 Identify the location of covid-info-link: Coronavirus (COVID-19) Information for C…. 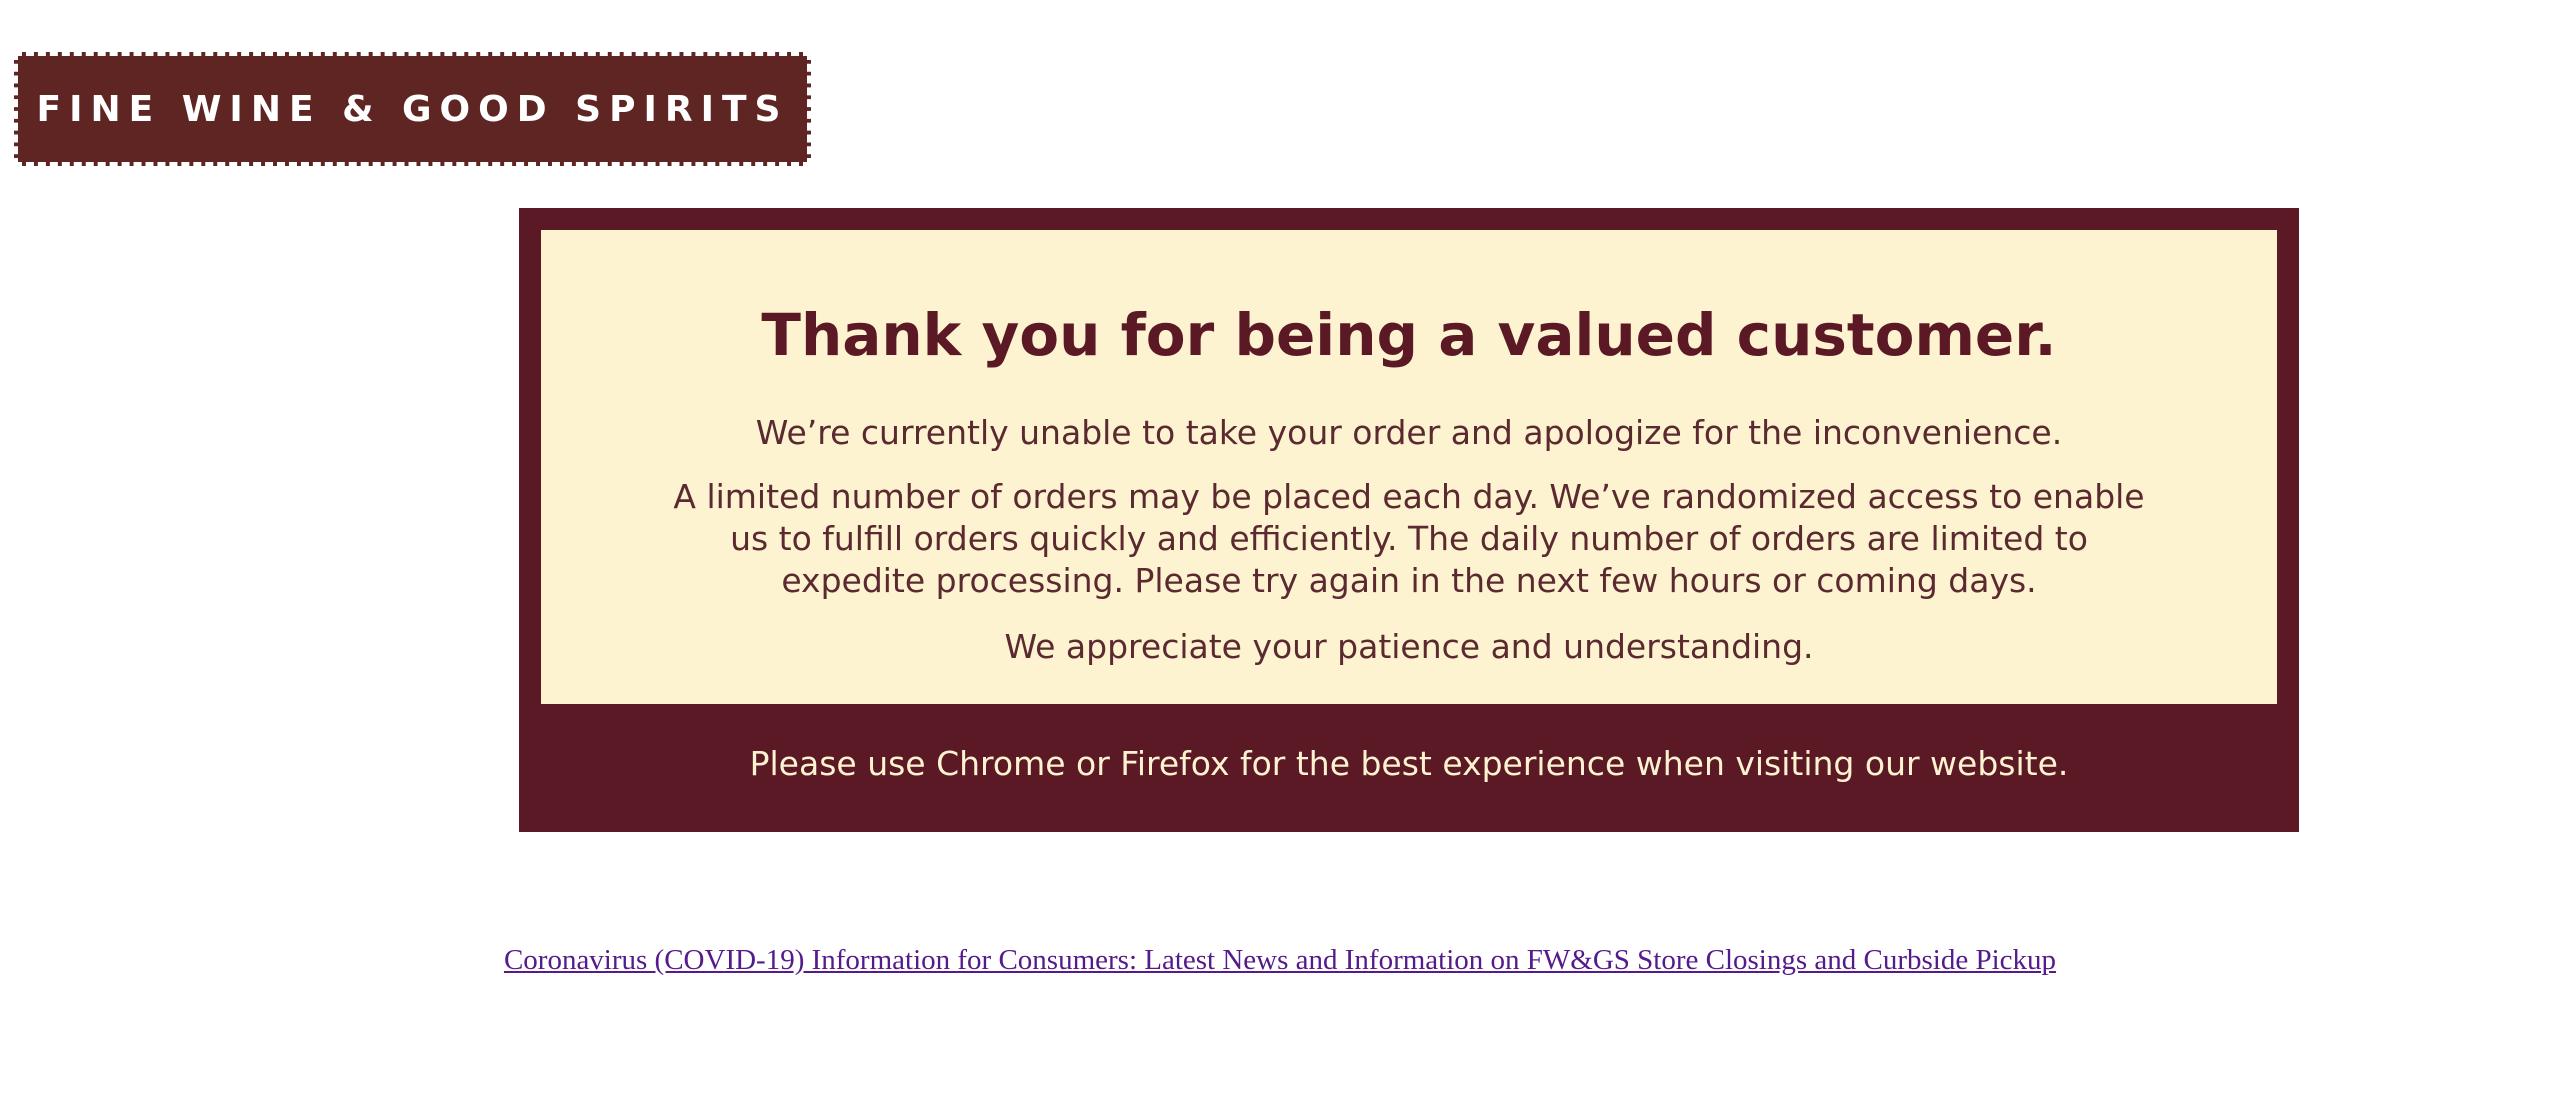
(1280, 960).